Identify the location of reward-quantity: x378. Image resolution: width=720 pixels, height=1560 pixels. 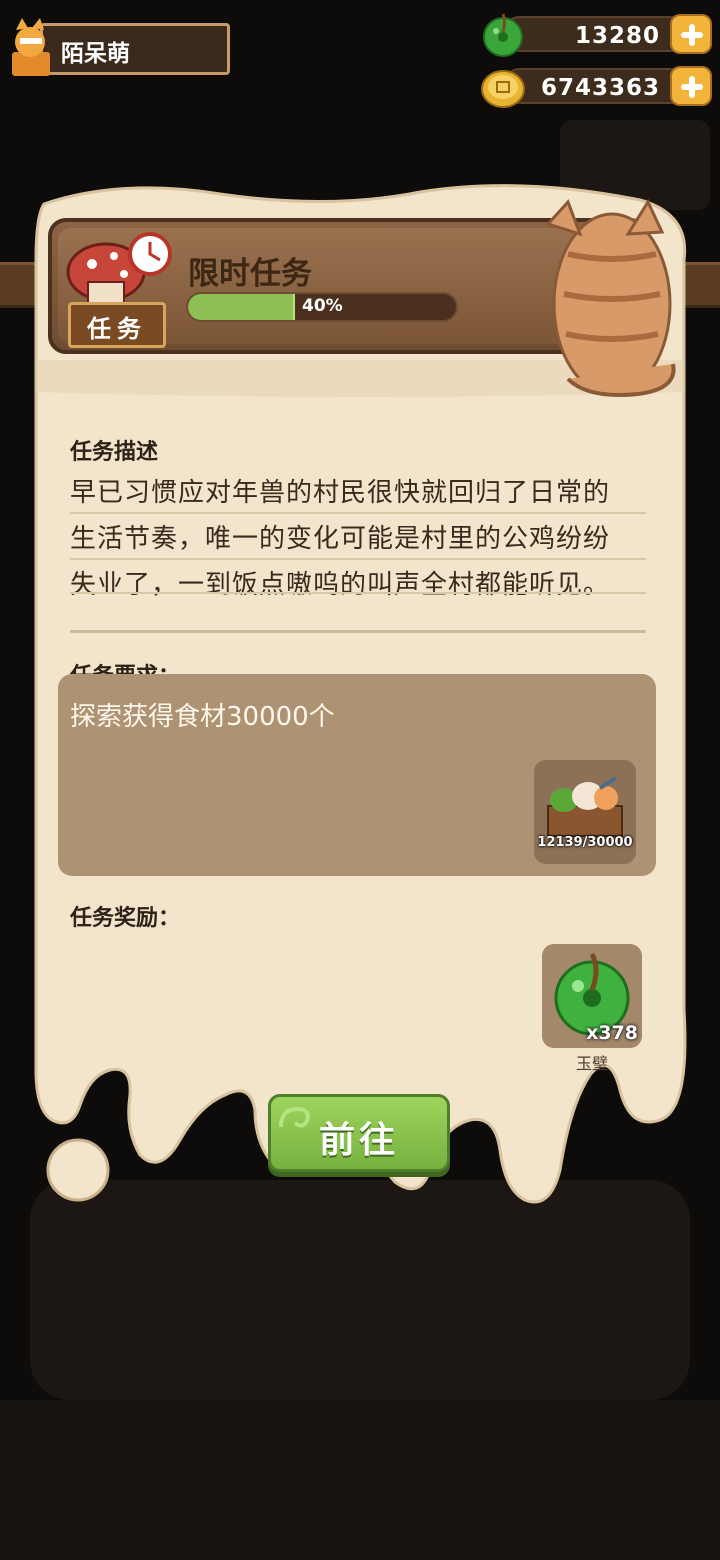
(612, 1033).